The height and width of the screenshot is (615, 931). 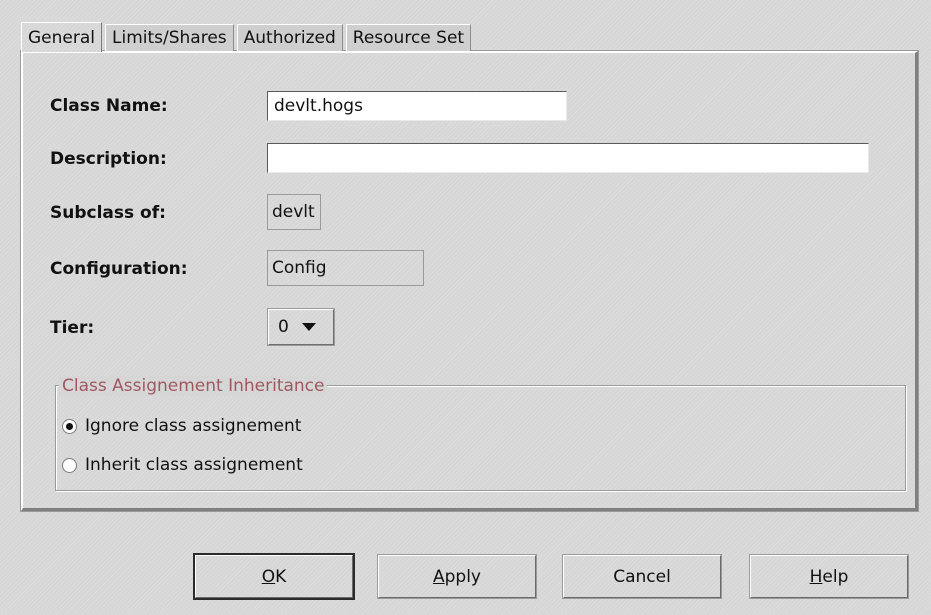 What do you see at coordinates (283, 327) in the screenshot?
I see `tier-dropdown-value: 0` at bounding box center [283, 327].